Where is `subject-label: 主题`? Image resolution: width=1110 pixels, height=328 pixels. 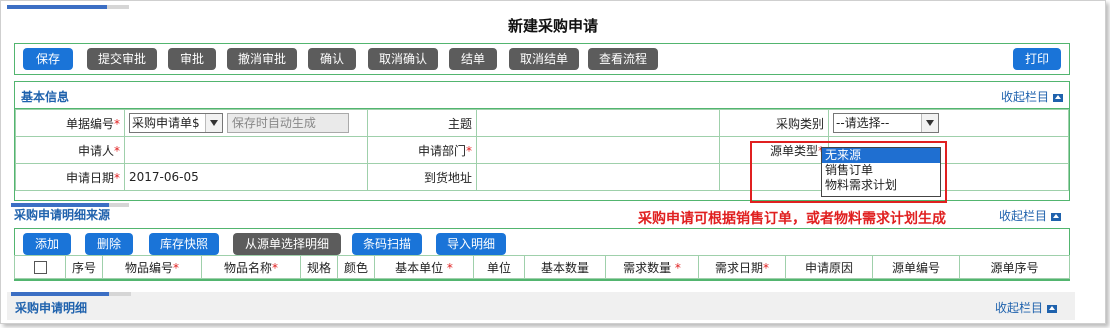 subject-label: 主题 is located at coordinates (422, 123).